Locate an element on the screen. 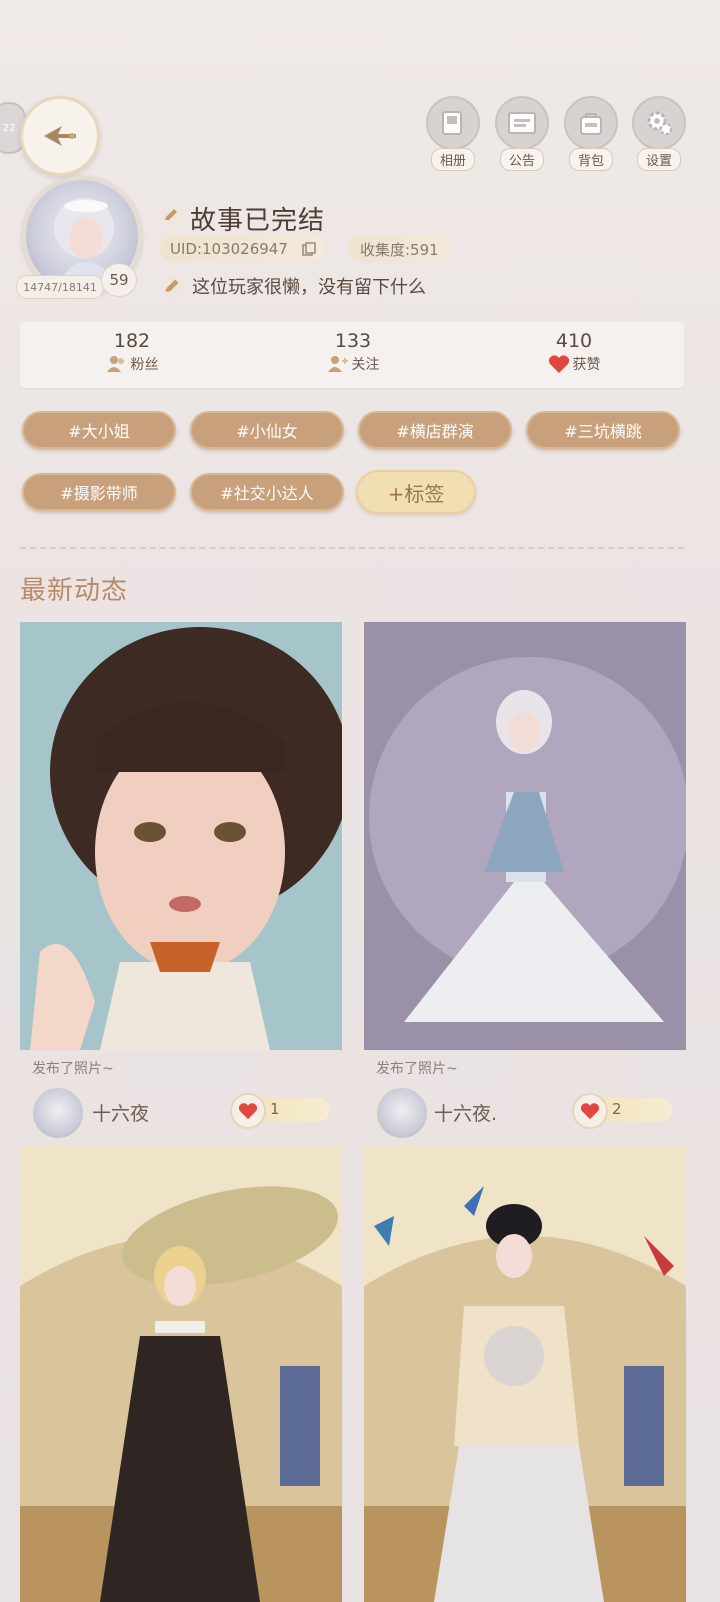 The image size is (720, 1602). like-count: 1 is located at coordinates (275, 1109).